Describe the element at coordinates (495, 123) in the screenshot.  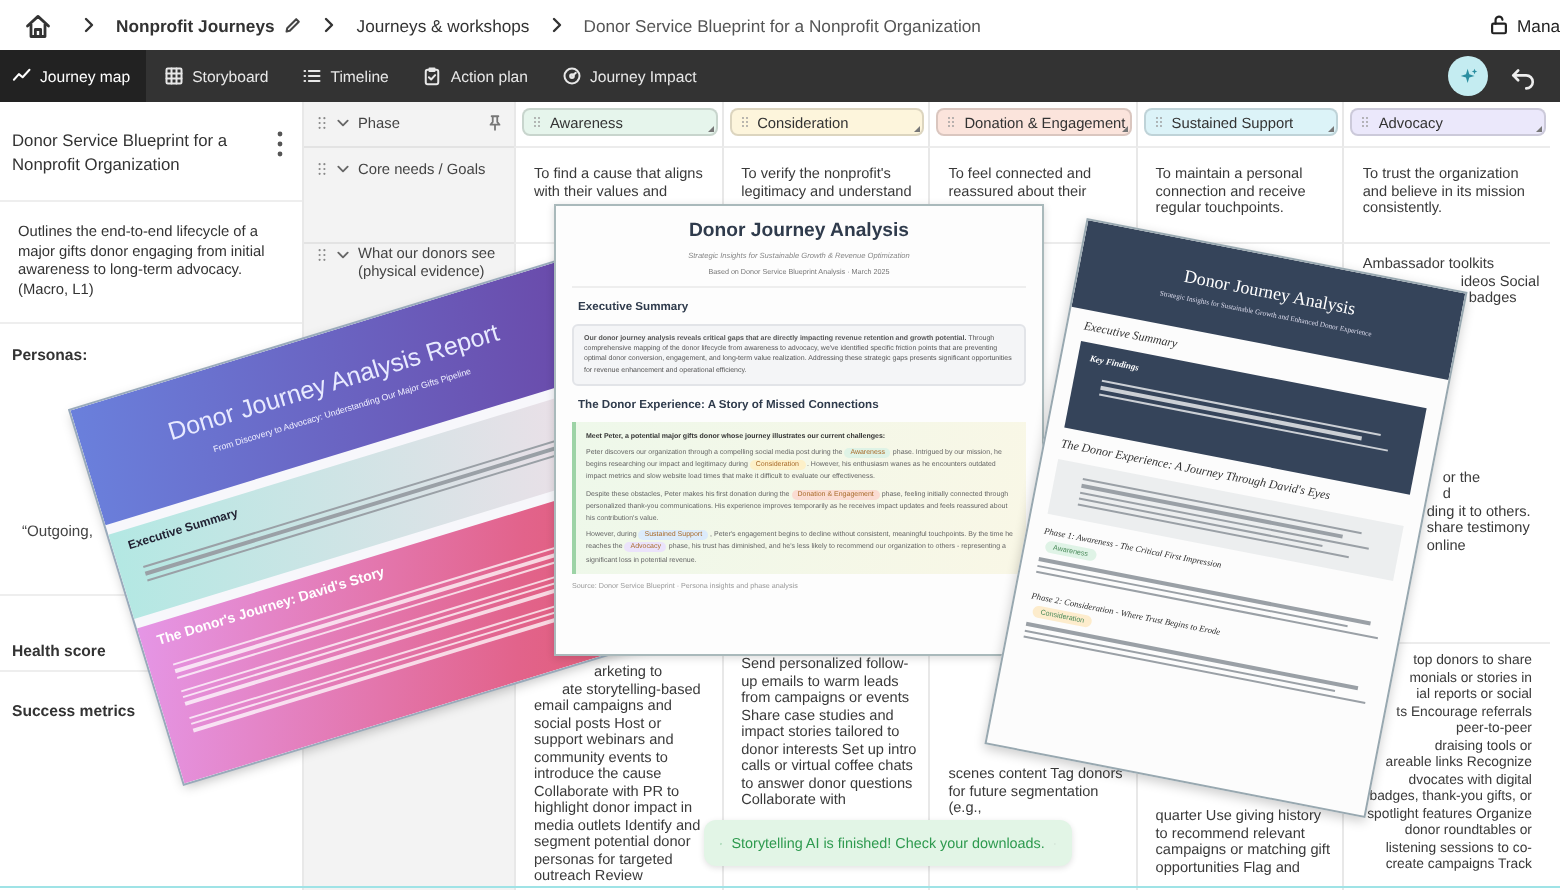
I see `pin-icon` at that location.